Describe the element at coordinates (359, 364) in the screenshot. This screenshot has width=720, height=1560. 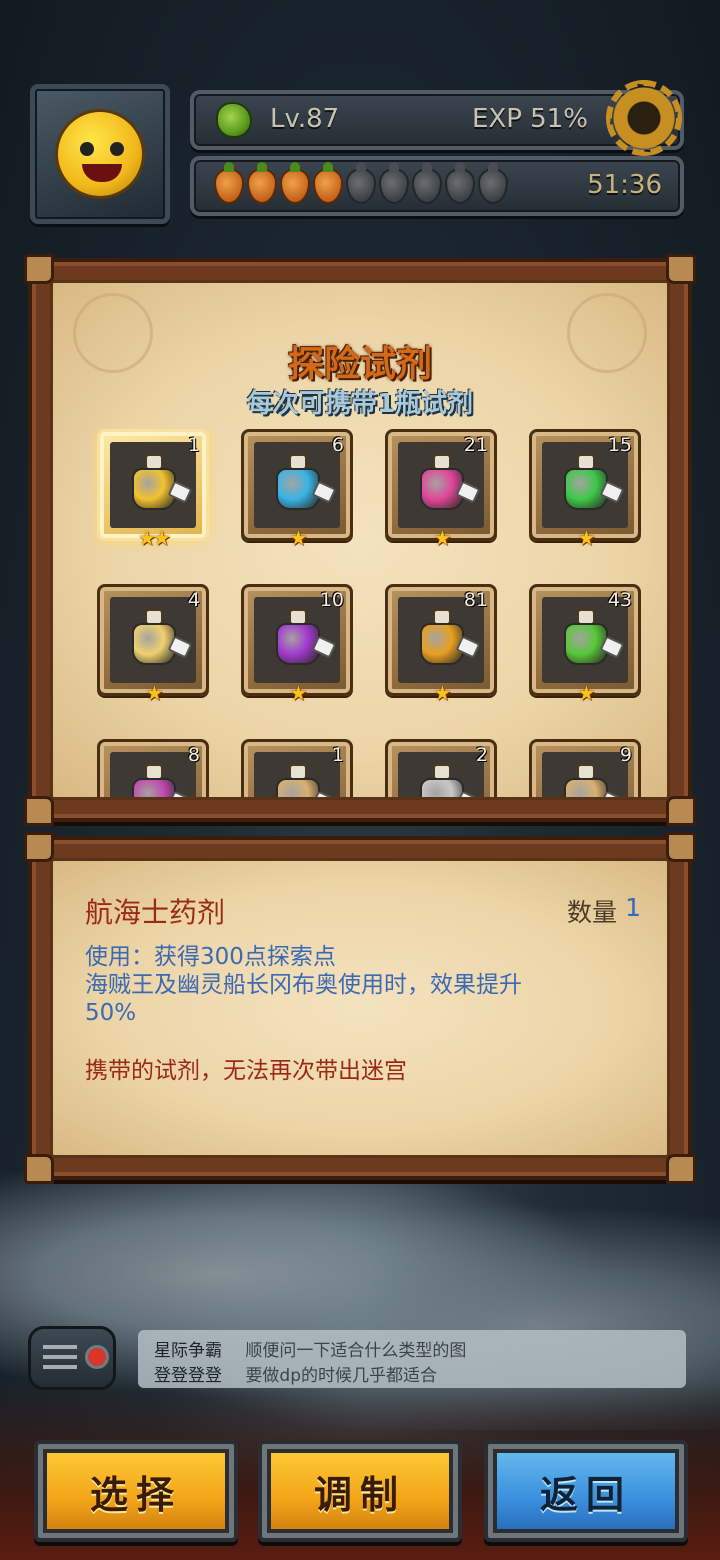
I see `panel-title: 探险试剂` at that location.